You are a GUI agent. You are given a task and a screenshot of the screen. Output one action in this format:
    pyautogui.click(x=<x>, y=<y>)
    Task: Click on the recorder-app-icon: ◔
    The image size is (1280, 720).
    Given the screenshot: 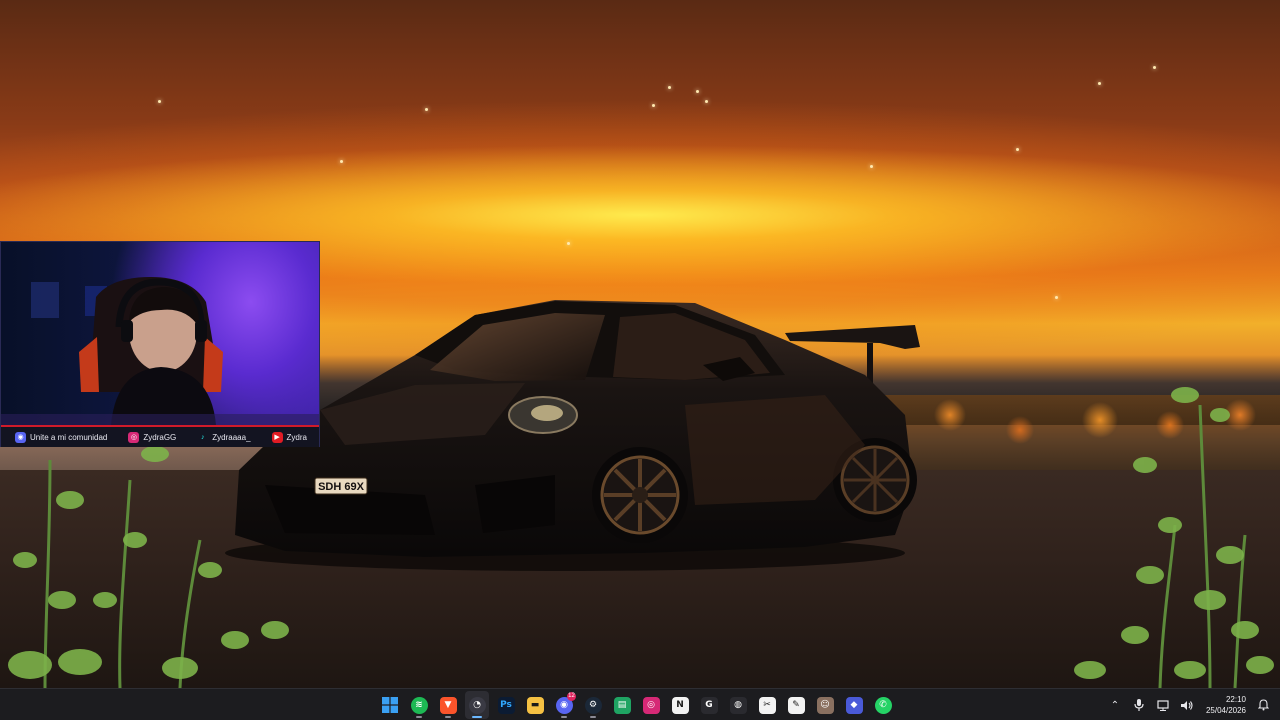 What is the action you would take?
    pyautogui.click(x=477, y=705)
    